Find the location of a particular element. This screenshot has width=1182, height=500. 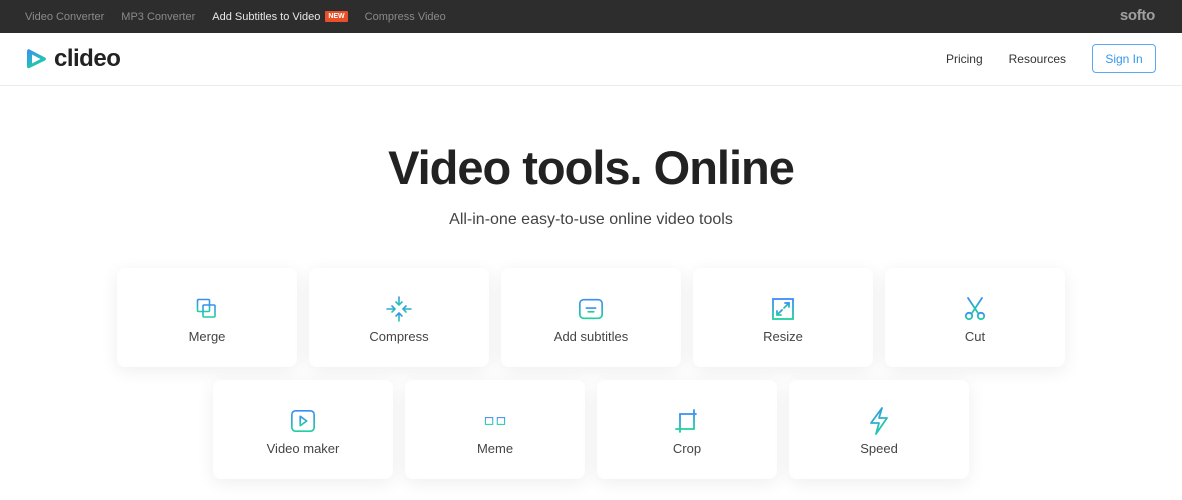

tool-card-cut: Cut is located at coordinates (975, 317).